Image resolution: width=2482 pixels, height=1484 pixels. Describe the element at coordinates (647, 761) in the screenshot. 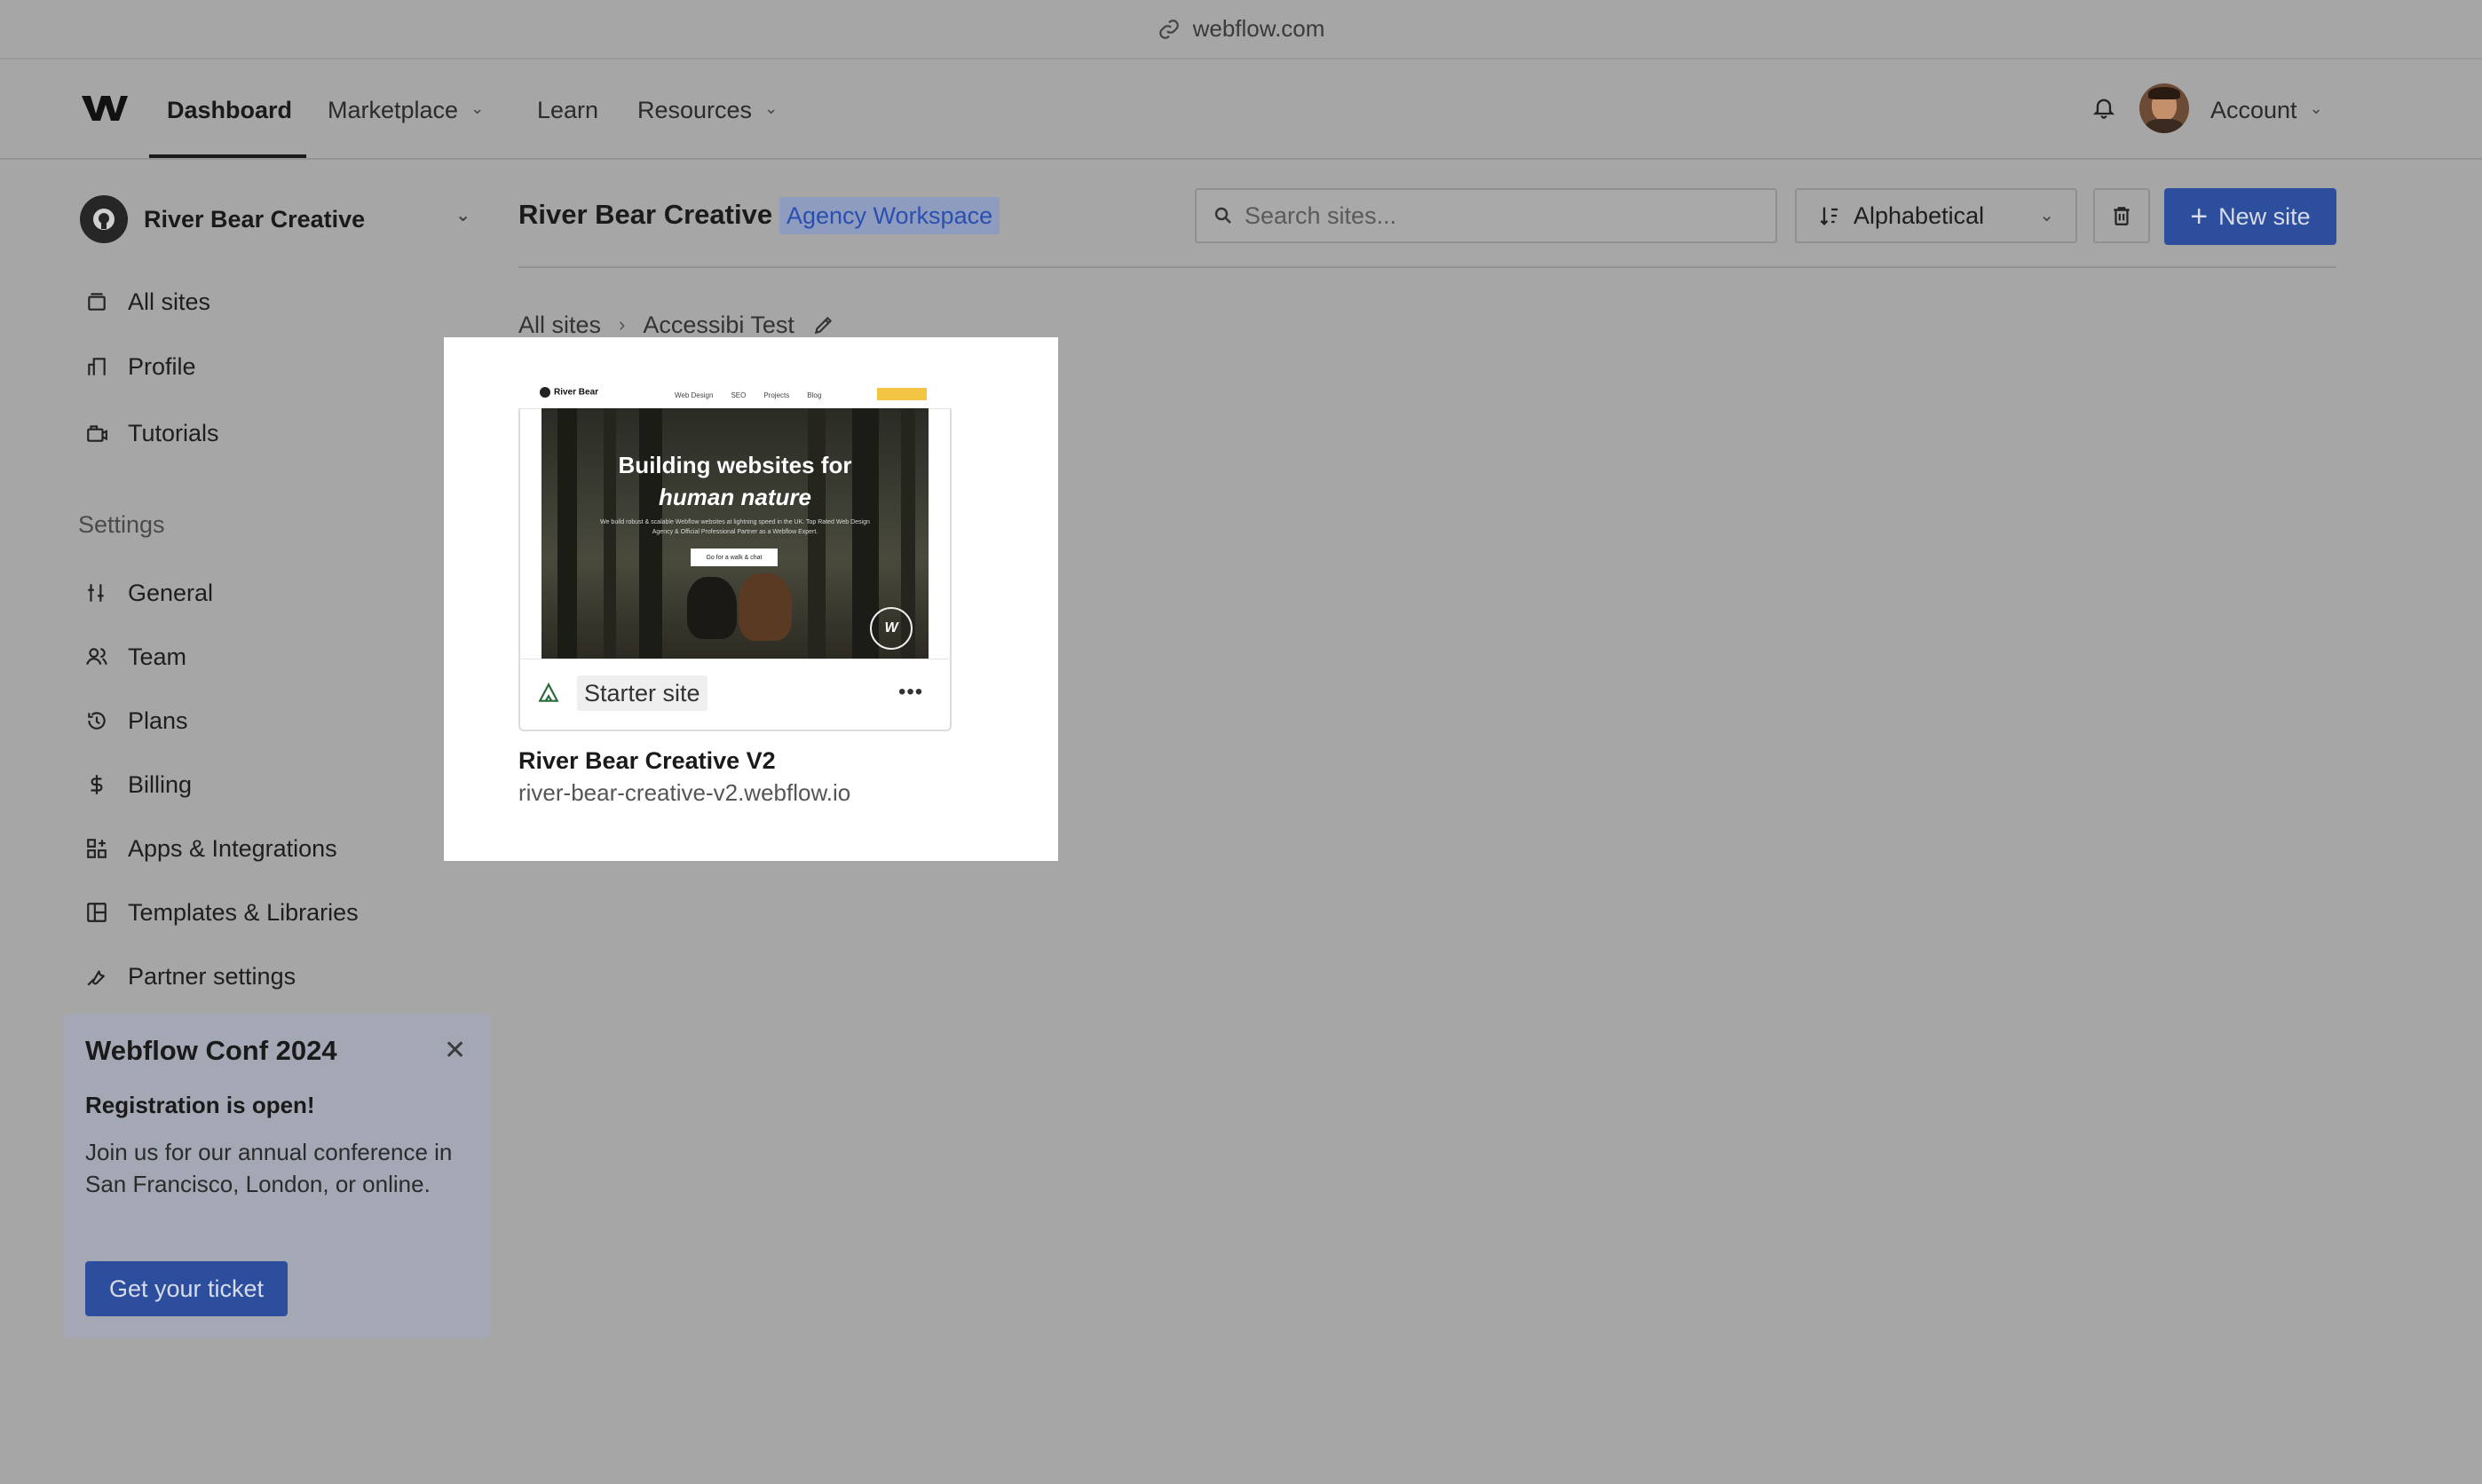

I see `site-name: River Bear Creative V2` at that location.